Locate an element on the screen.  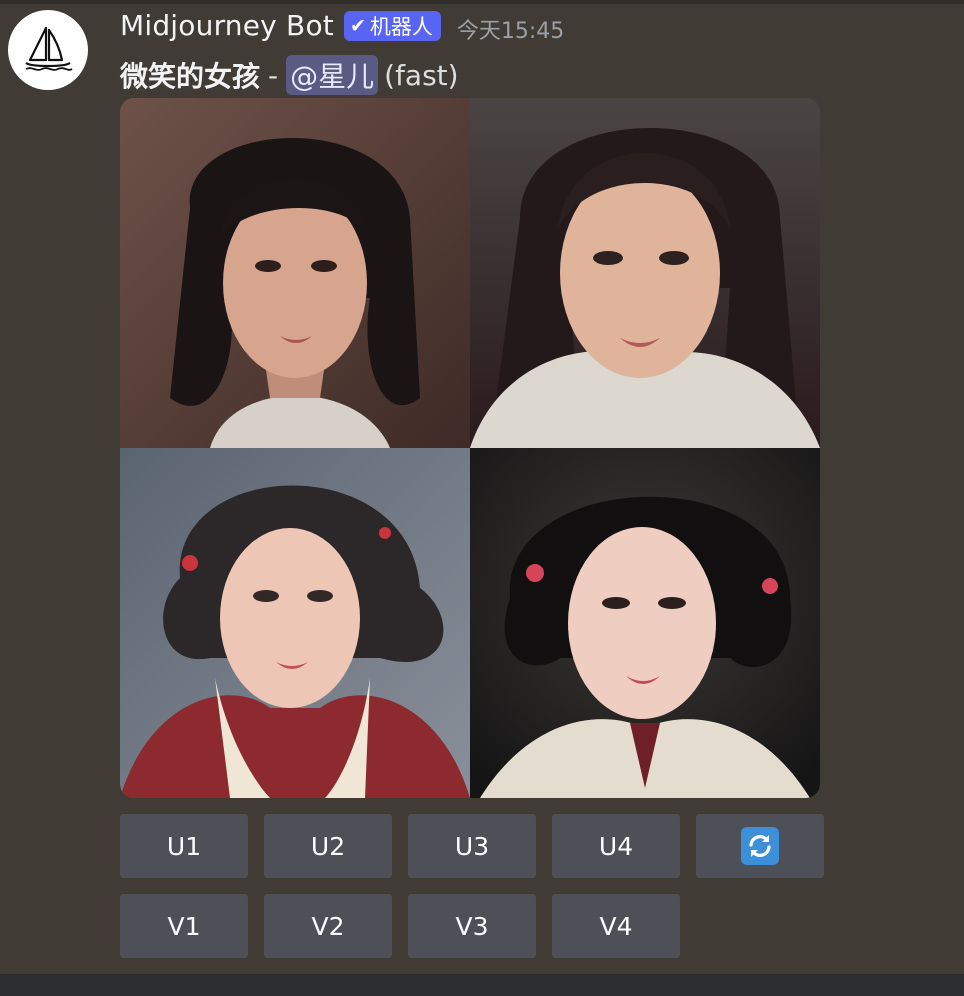
bot-badge: ✔ 机器人 is located at coordinates (392, 25).